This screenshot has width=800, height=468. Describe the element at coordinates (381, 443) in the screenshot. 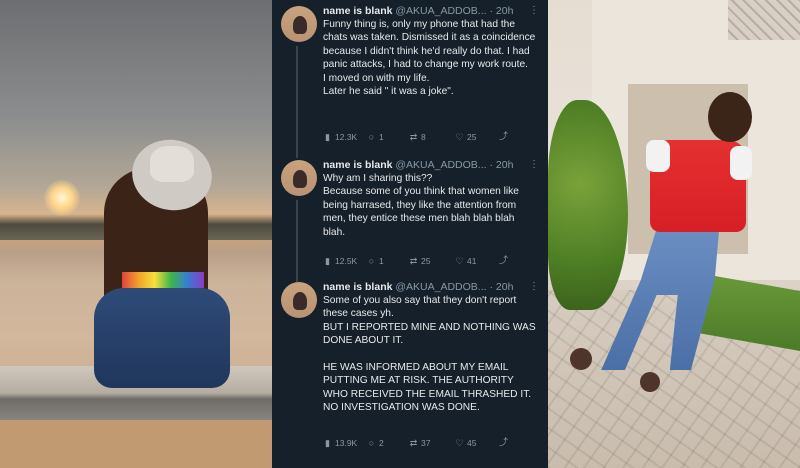

I see `reply-count: 2` at that location.